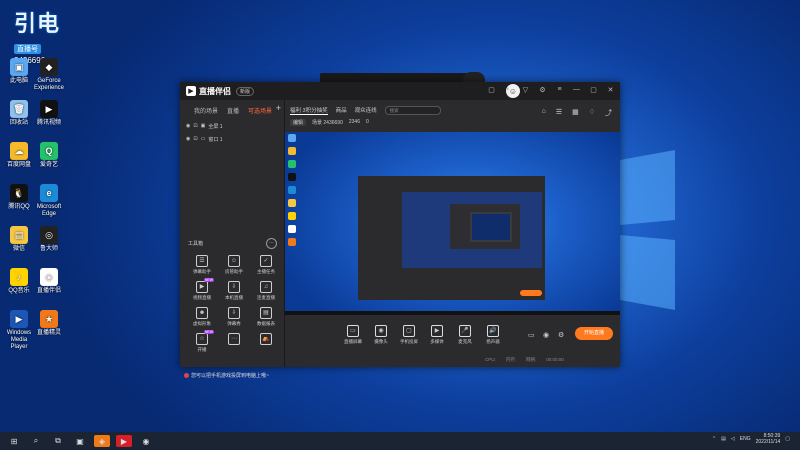 The width and height of the screenshot is (800, 450). I want to click on taskbar-item: ▣, so click(80, 441).